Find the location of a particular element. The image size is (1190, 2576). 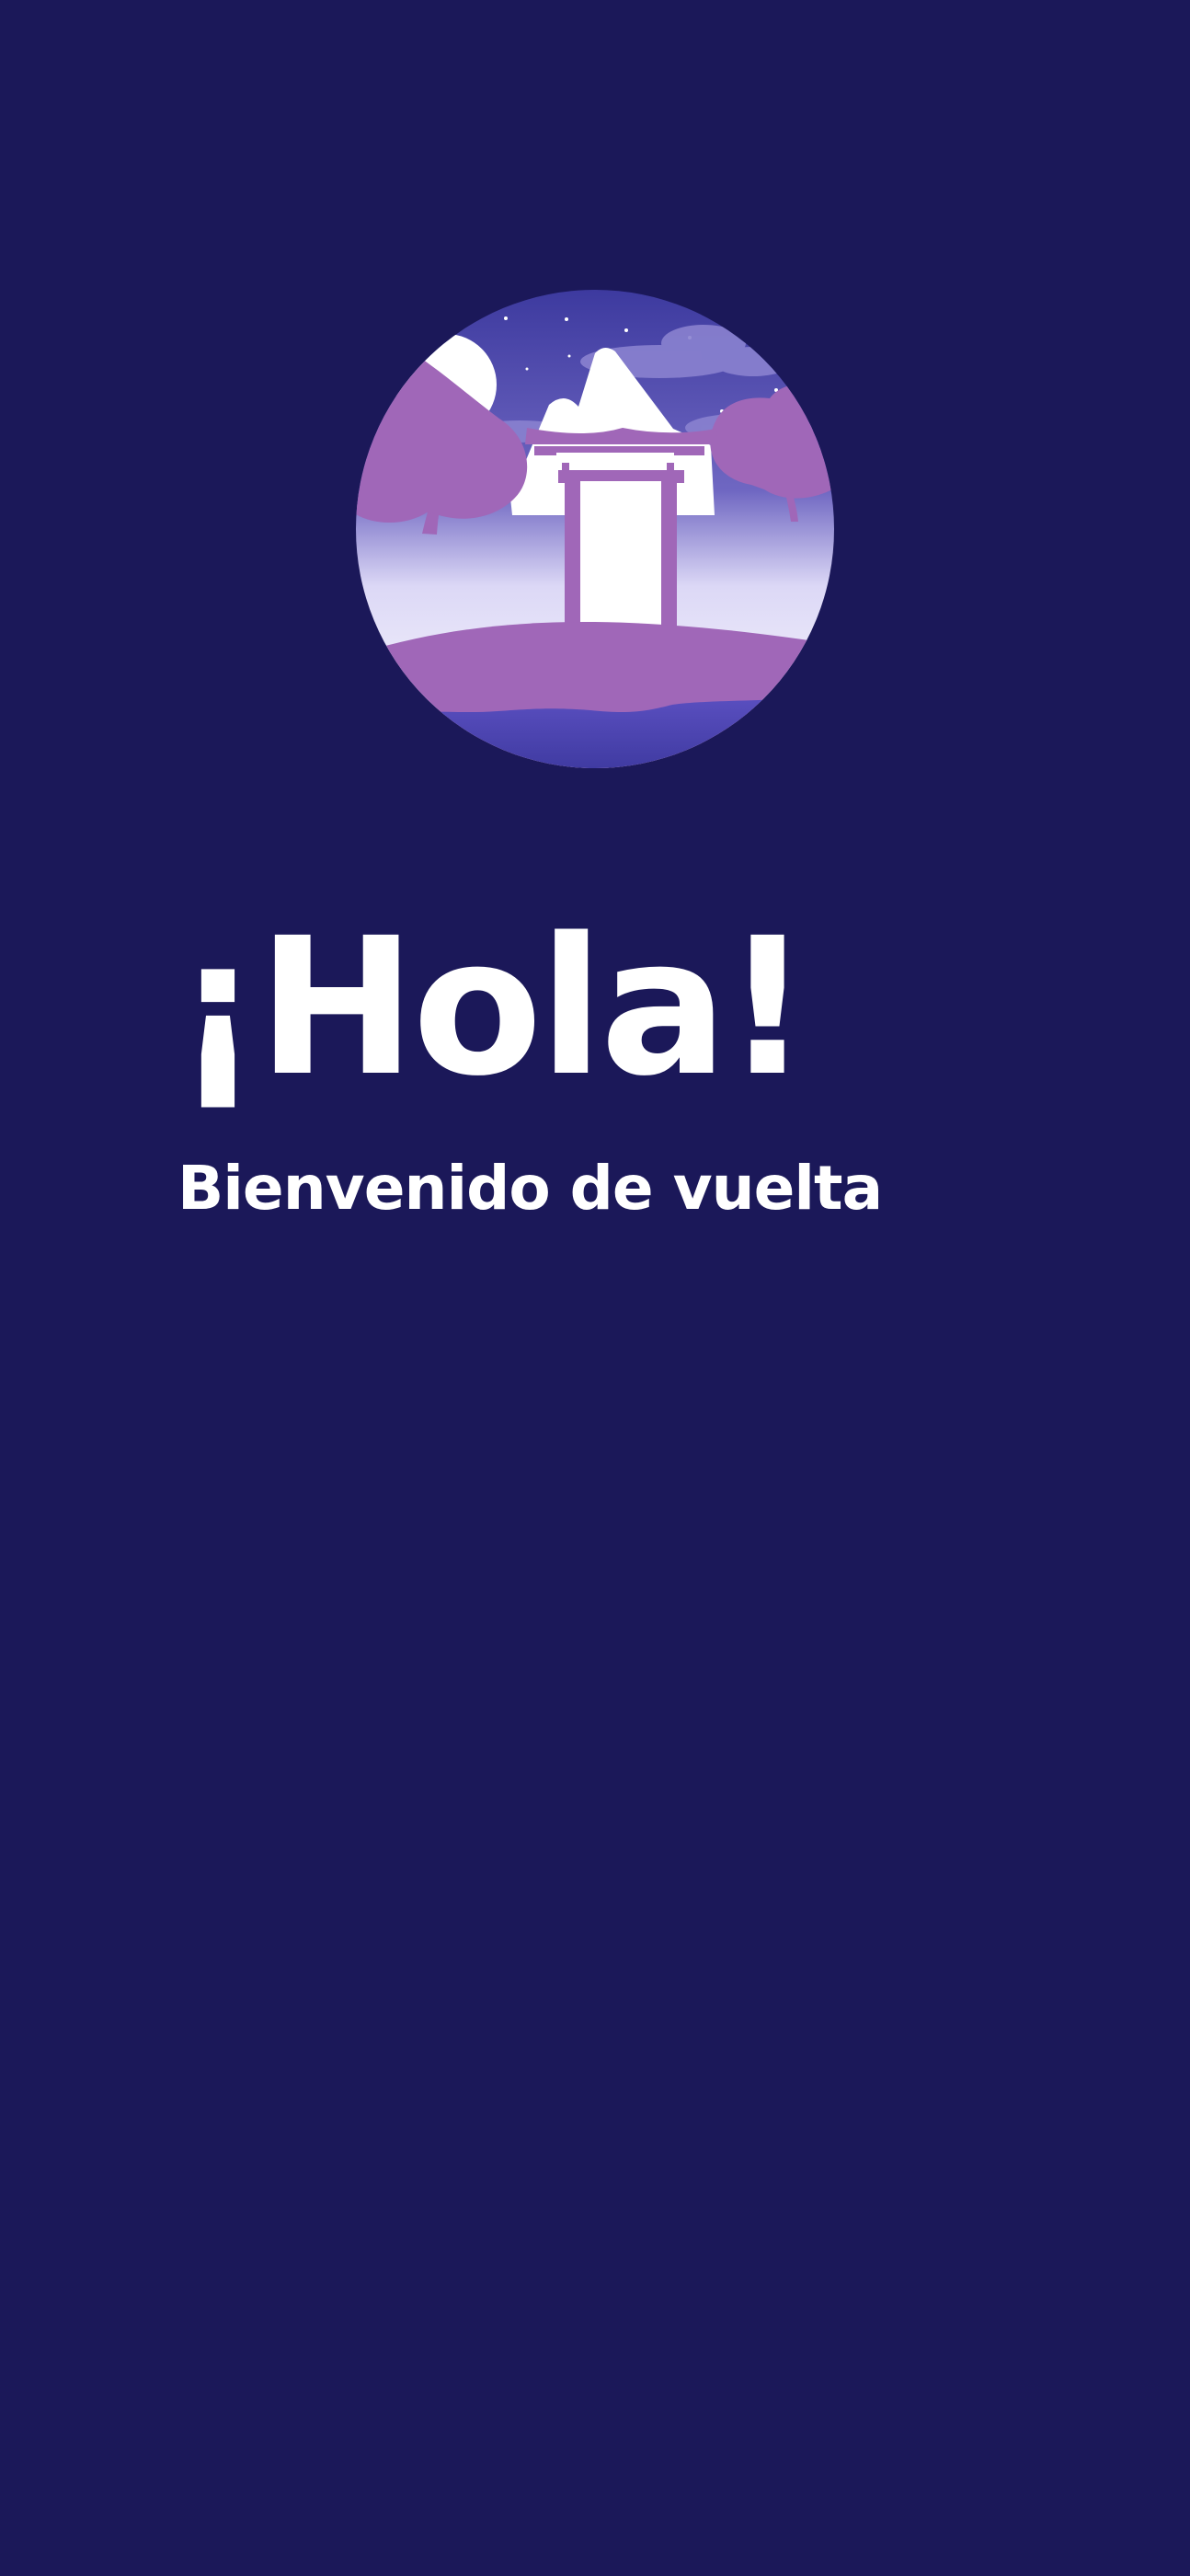

landscape-svg is located at coordinates (595, 529).